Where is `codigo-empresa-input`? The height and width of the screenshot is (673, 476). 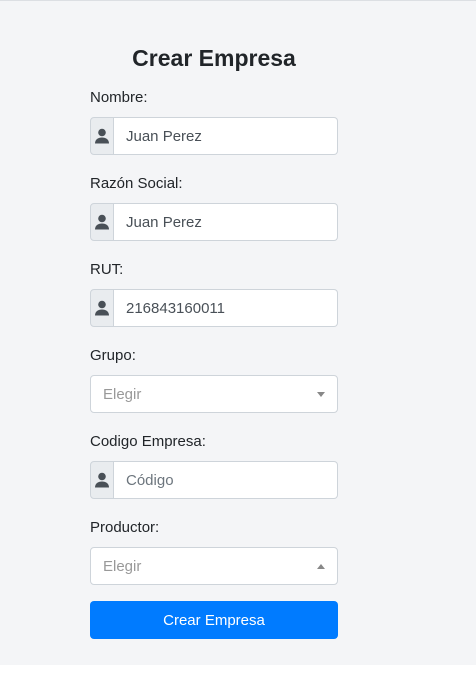 codigo-empresa-input is located at coordinates (226, 480).